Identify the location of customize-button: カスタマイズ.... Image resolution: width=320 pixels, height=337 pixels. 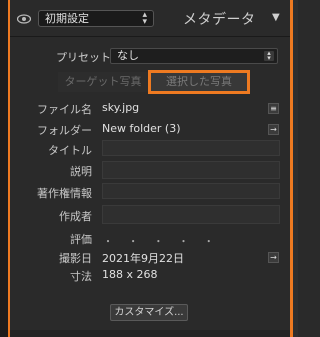
(149, 312).